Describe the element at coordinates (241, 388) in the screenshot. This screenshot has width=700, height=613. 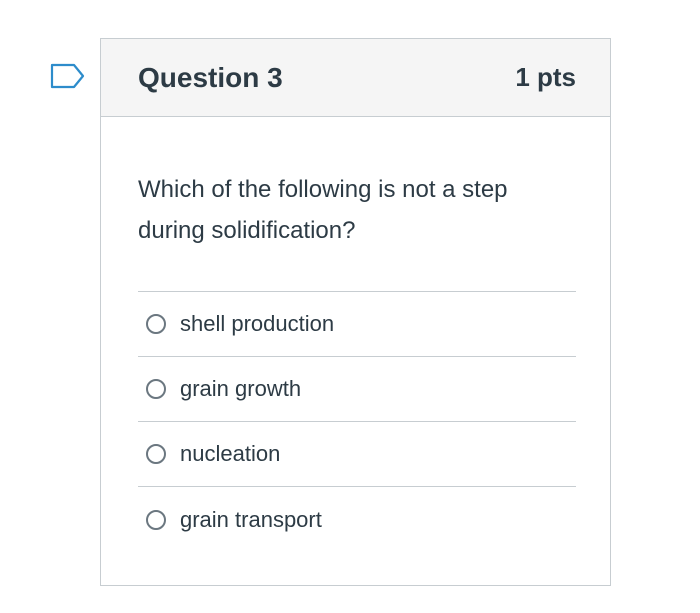
I see `answer-label: grain growth` at that location.